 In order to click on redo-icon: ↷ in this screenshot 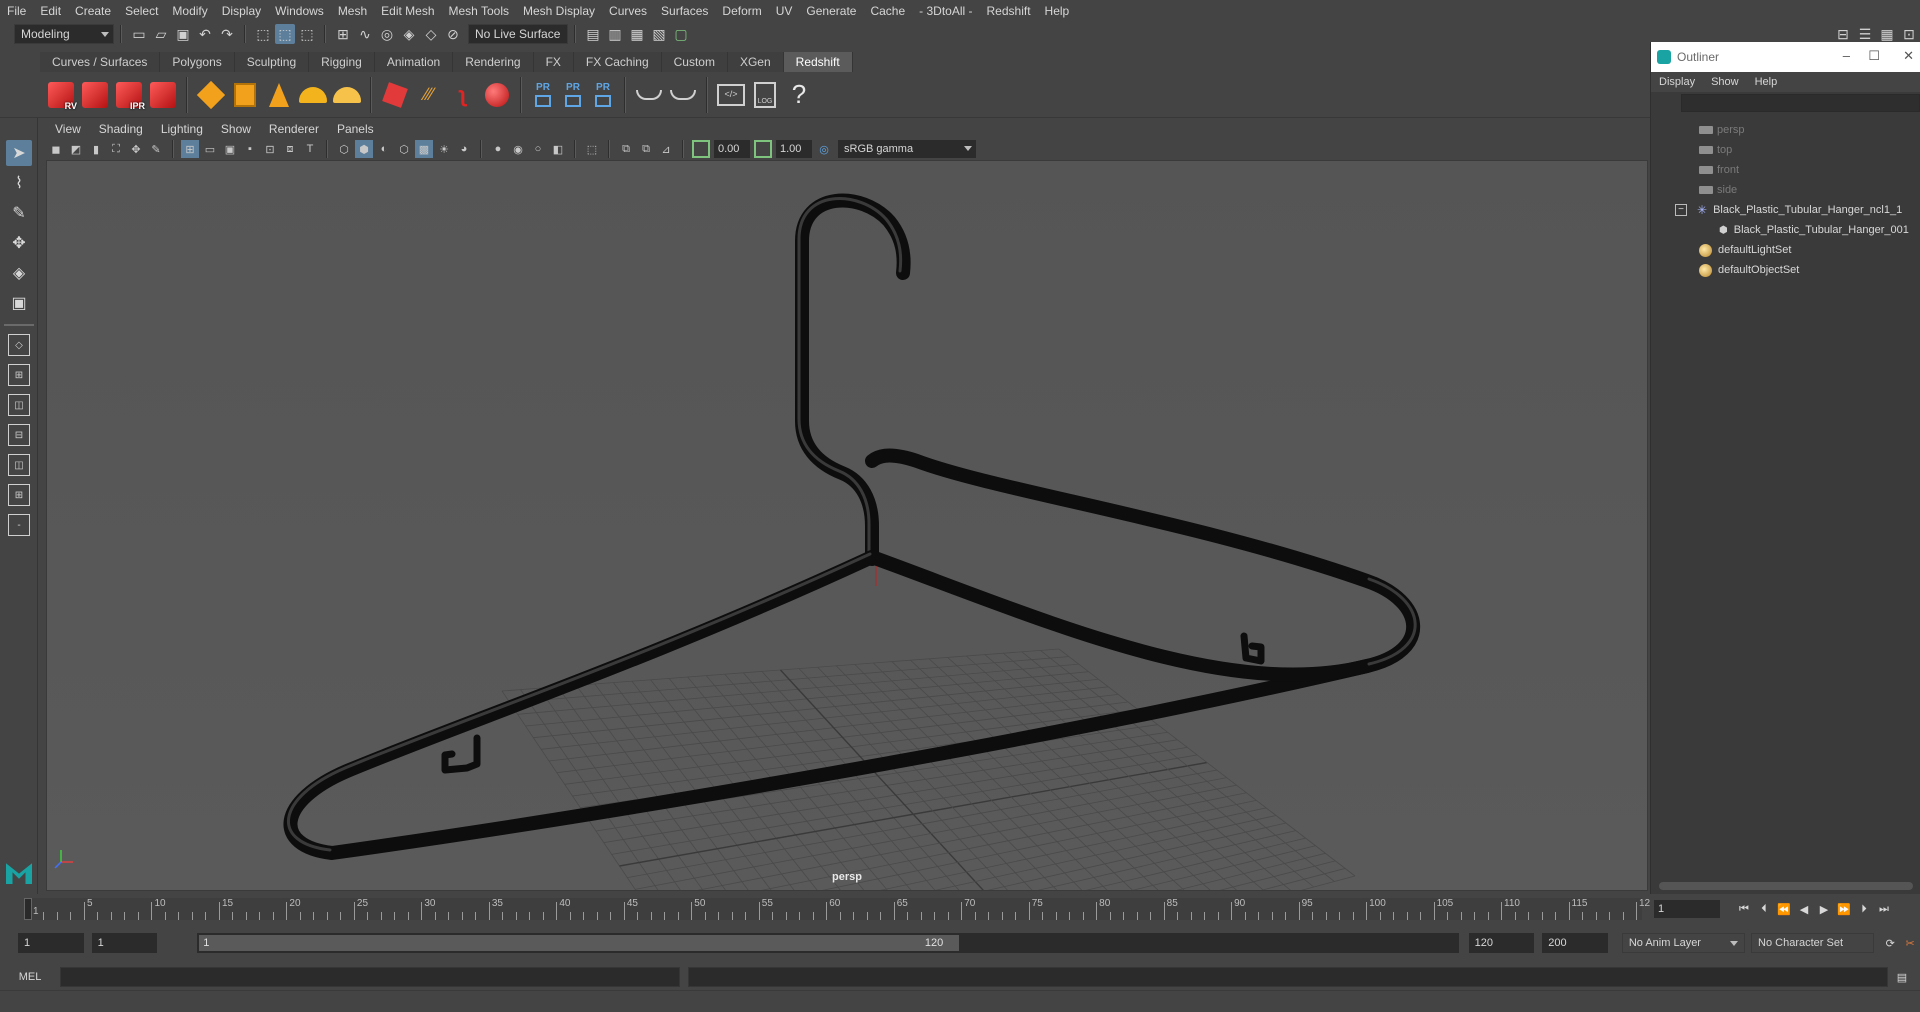, I will do `click(227, 34)`.